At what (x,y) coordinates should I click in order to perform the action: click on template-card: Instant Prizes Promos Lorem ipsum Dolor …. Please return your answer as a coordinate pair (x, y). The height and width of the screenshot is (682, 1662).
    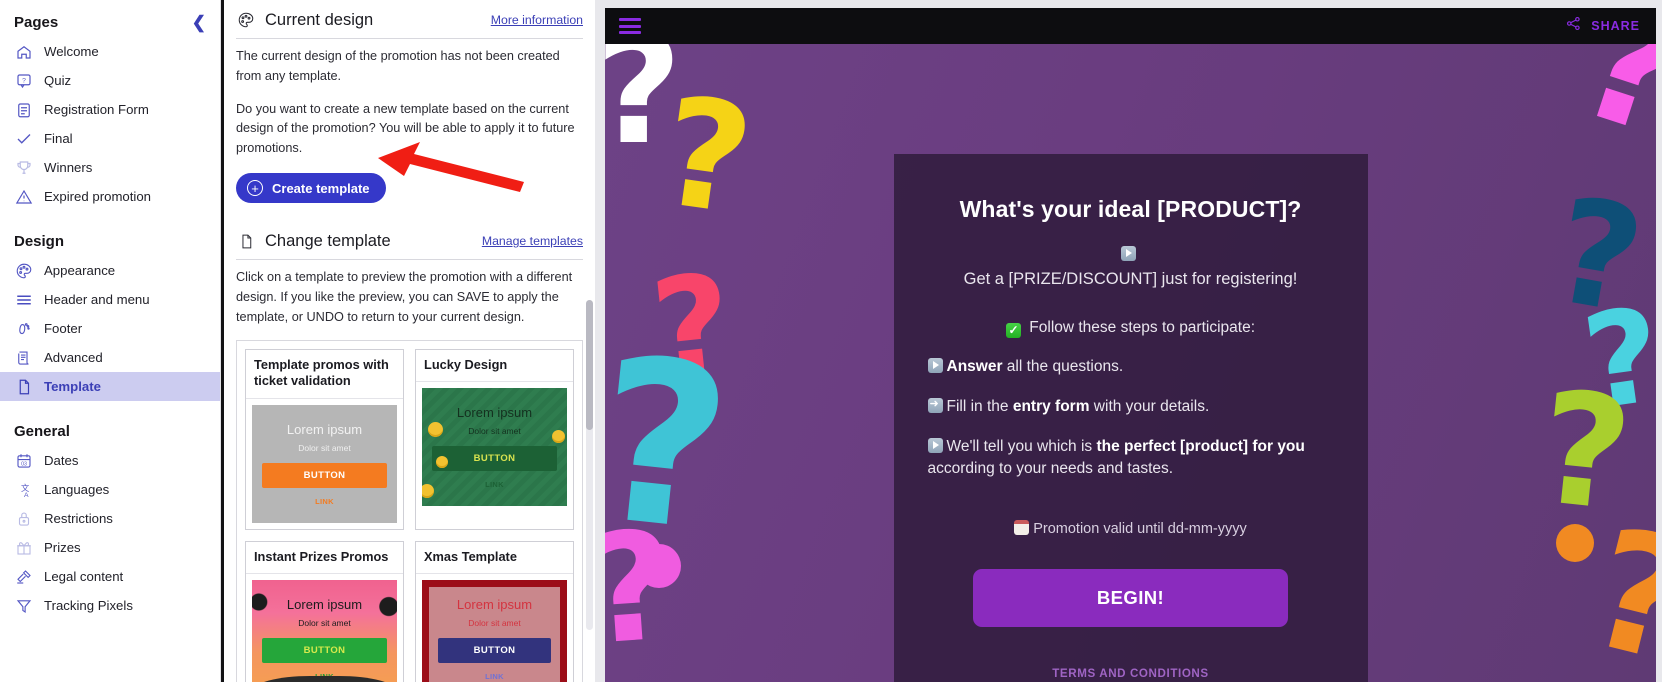
    Looking at the image, I should click on (324, 611).